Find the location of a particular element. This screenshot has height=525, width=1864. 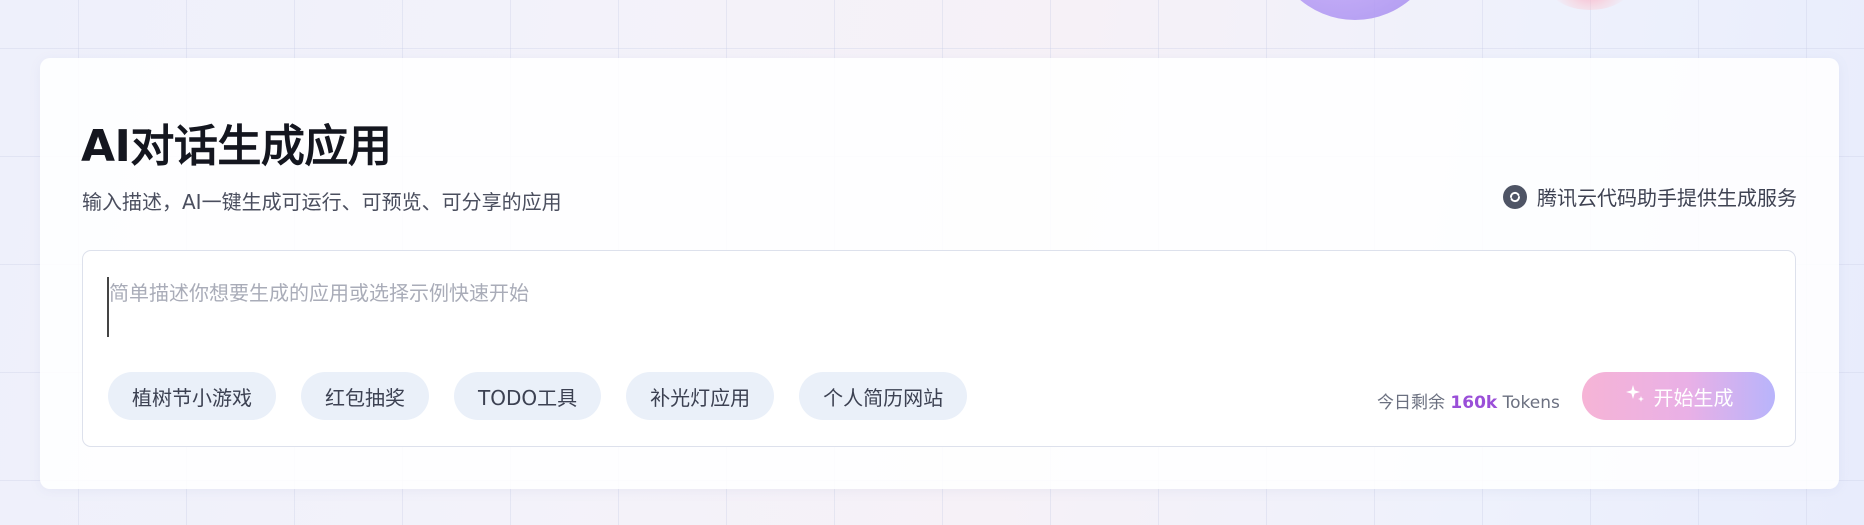

start-generate-label: 开始生成 is located at coordinates (1693, 397).